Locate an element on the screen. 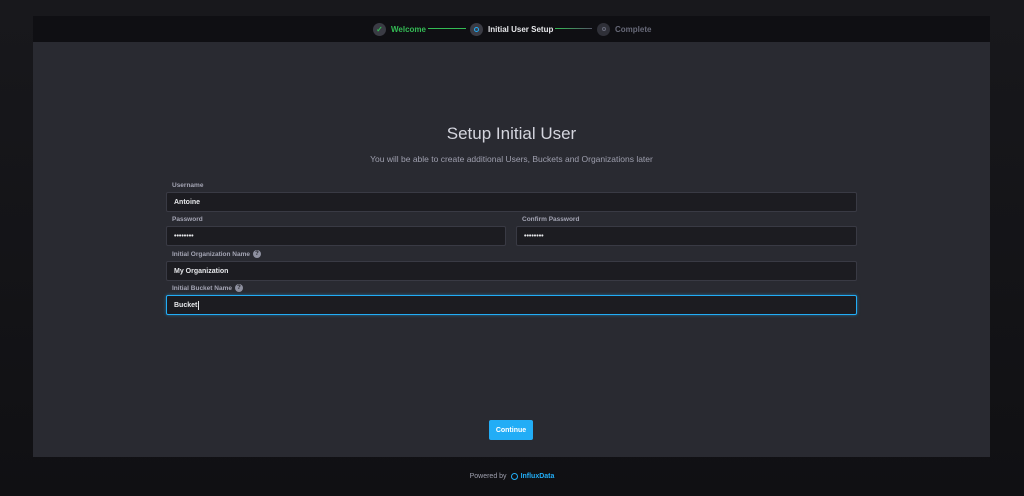 Image resolution: width=1024 pixels, height=496 pixels. password-field: •••••••• is located at coordinates (336, 236).